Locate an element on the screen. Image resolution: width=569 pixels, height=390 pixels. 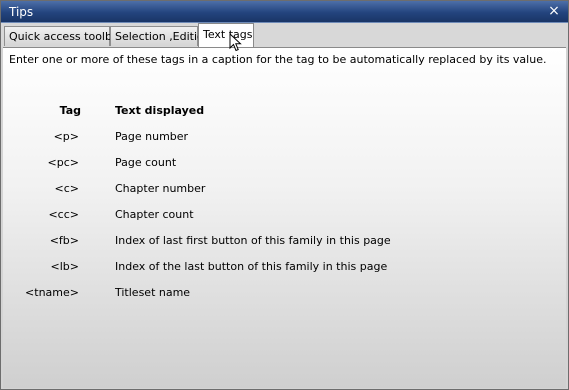
tag-cell: <fb> is located at coordinates (64, 240).